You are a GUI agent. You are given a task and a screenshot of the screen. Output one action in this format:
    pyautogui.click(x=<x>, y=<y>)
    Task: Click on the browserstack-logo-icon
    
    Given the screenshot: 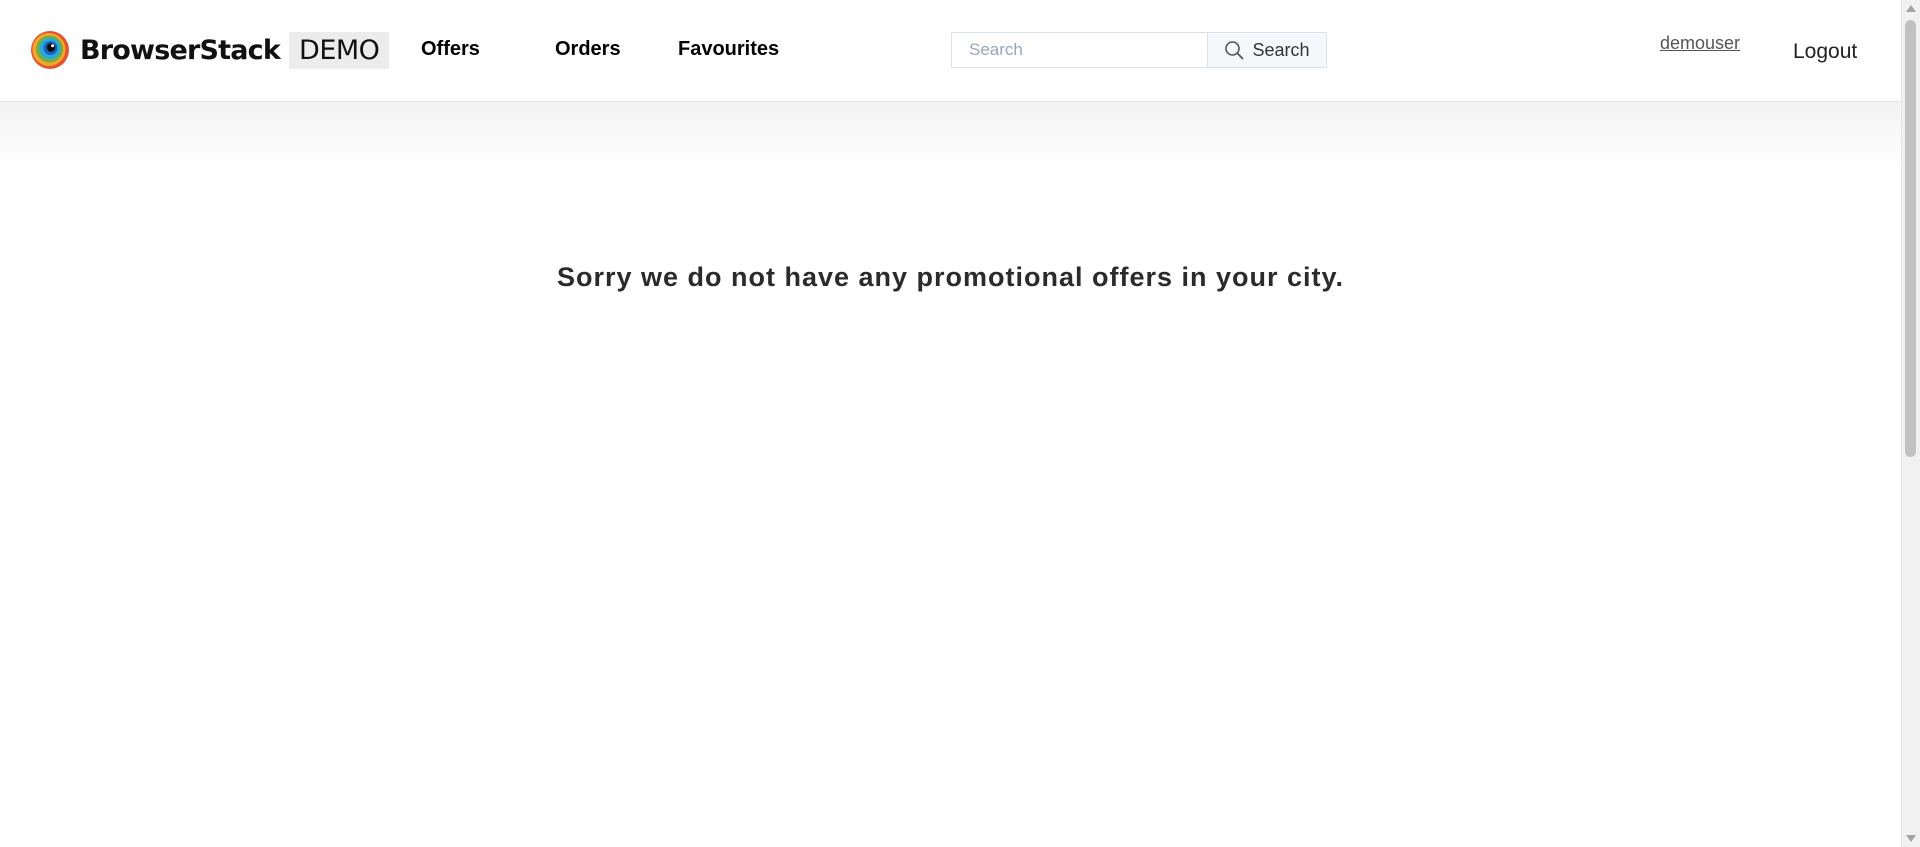 What is the action you would take?
    pyautogui.click(x=50, y=50)
    